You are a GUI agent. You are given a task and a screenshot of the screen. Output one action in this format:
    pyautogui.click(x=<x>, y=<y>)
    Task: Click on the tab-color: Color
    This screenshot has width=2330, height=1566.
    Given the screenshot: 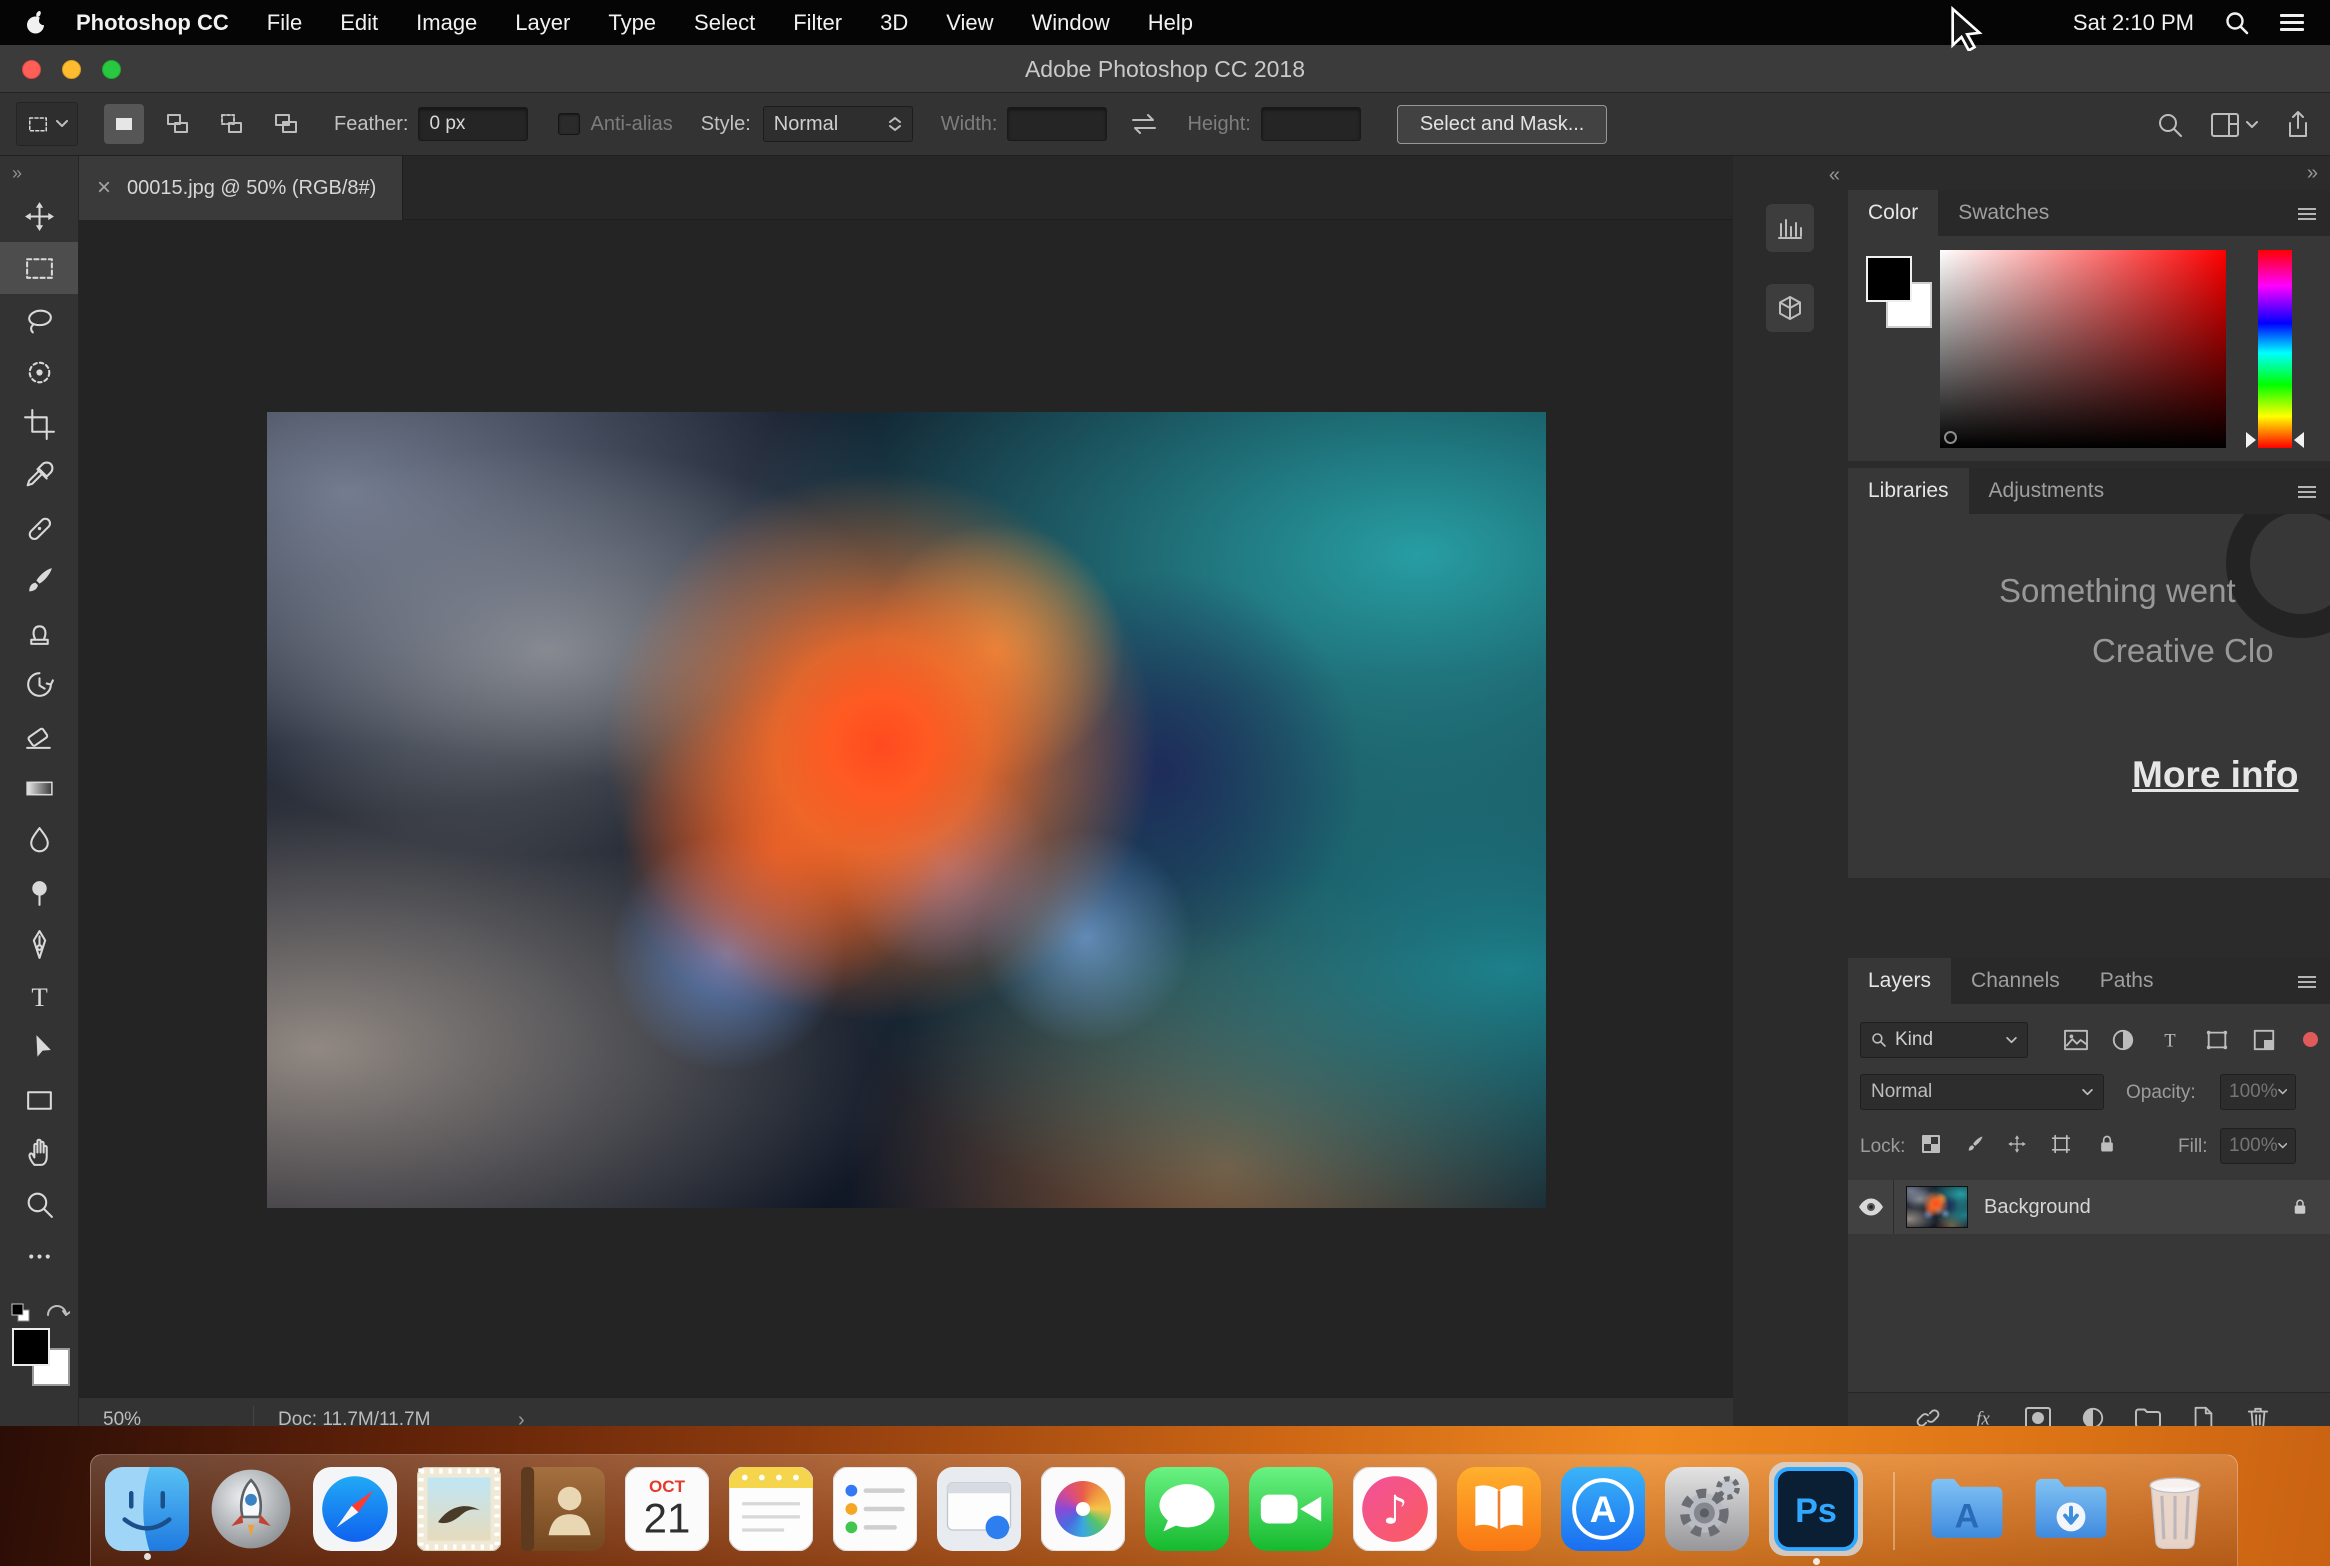 What is the action you would take?
    pyautogui.click(x=1893, y=213)
    